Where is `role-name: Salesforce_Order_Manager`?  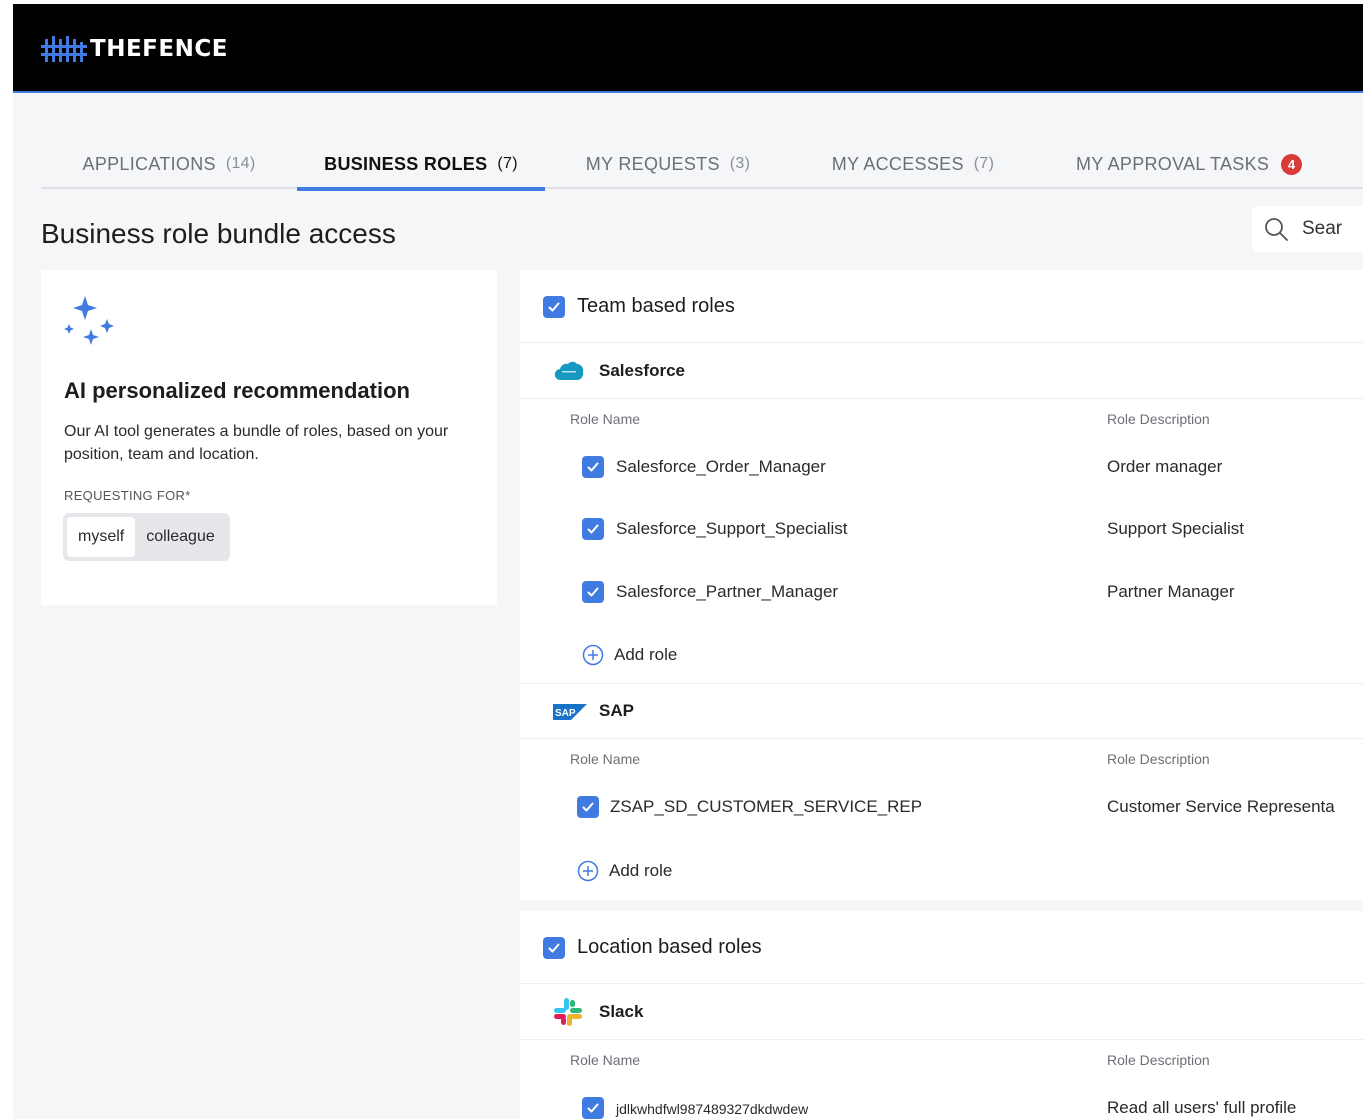 role-name: Salesforce_Order_Manager is located at coordinates (721, 466).